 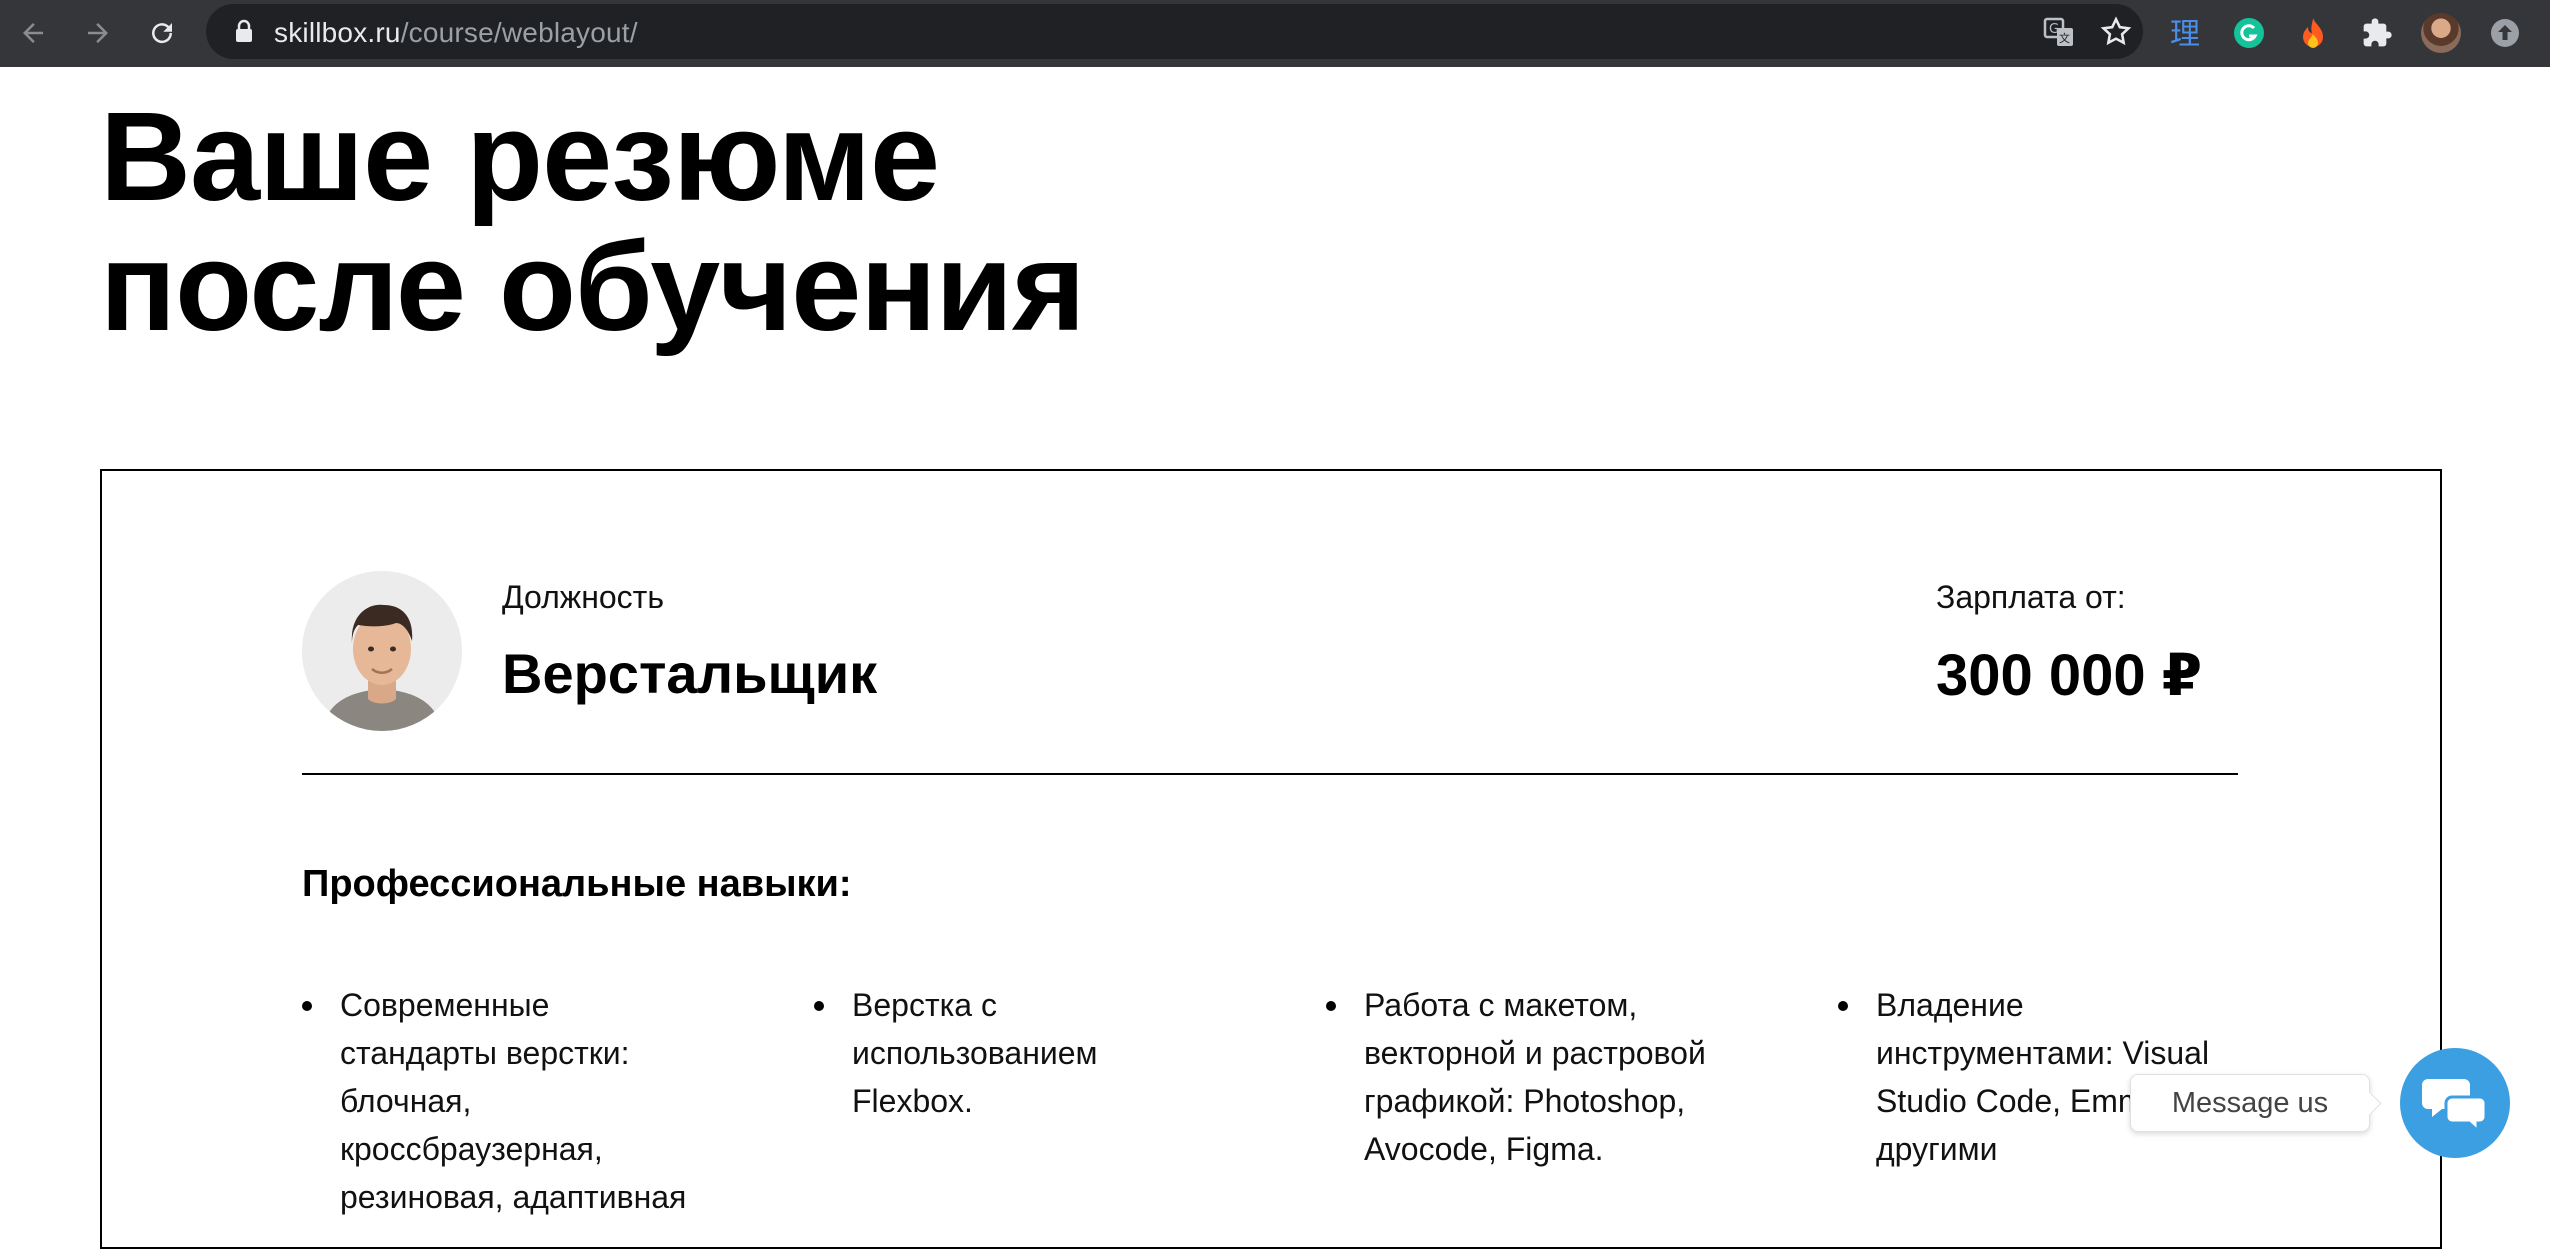 I want to click on back-button, so click(x=33, y=33).